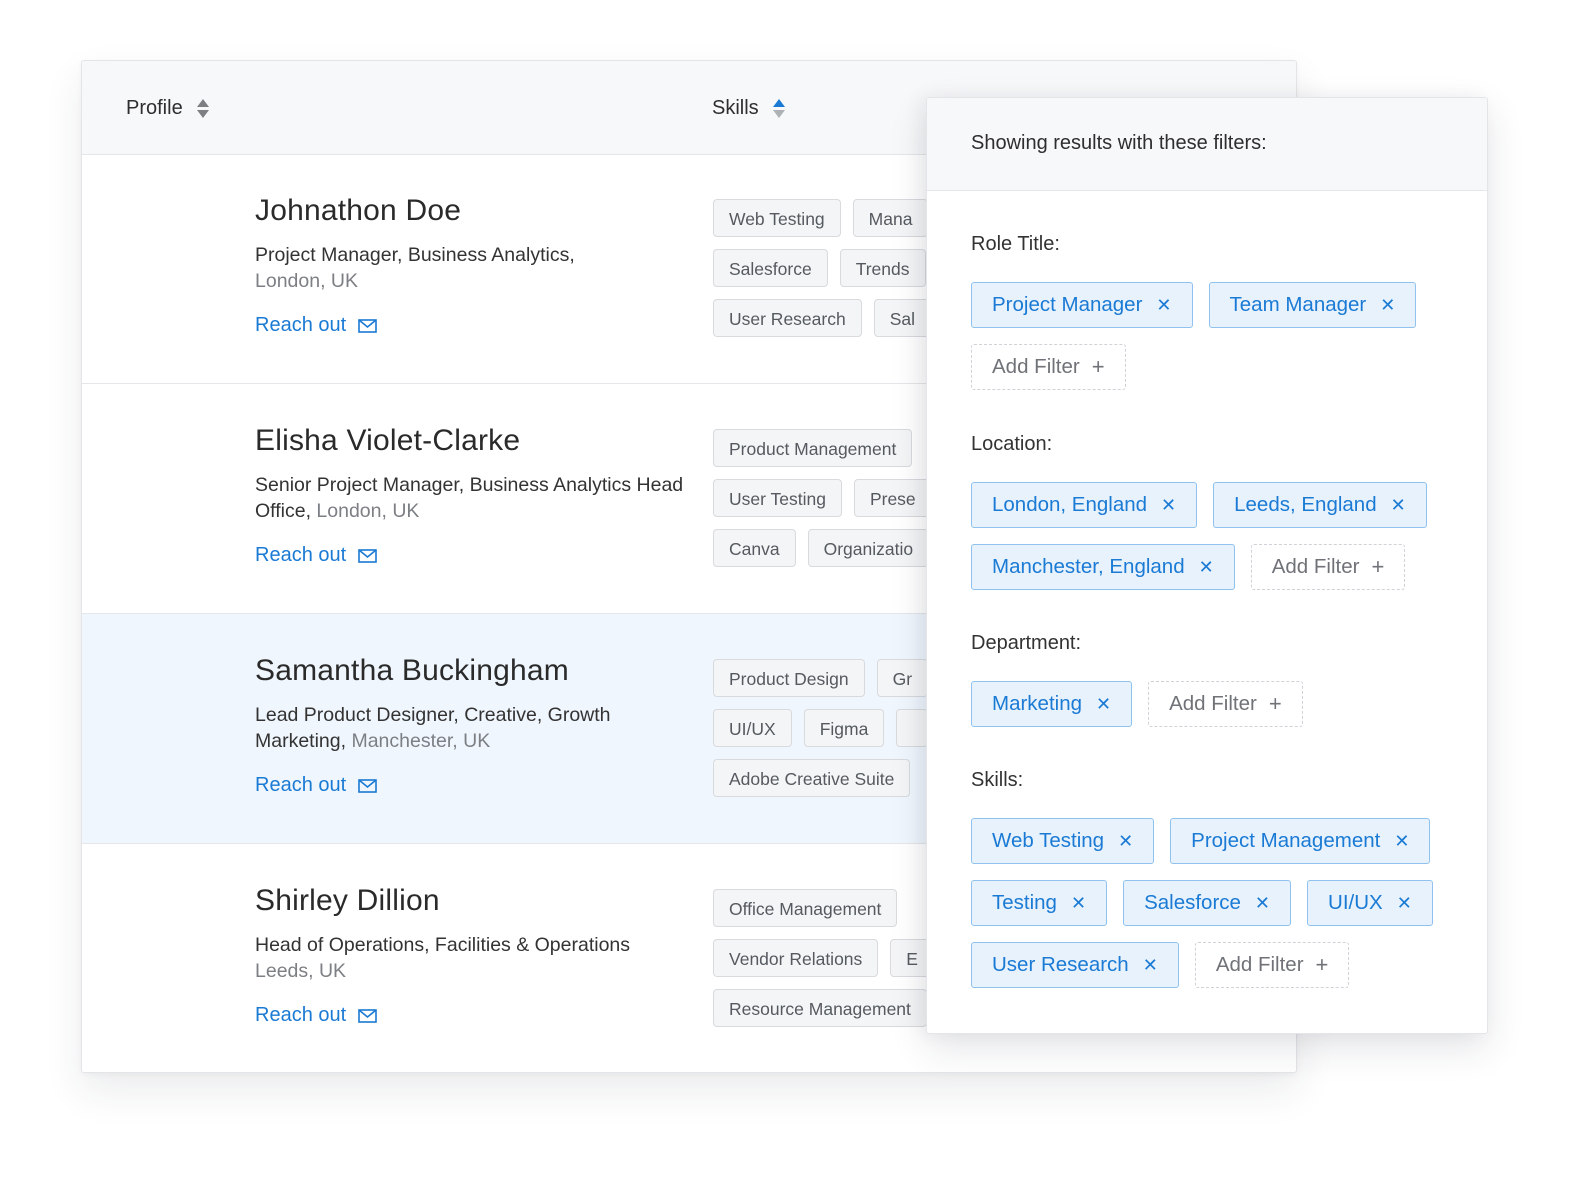 This screenshot has width=1581, height=1183. Describe the element at coordinates (902, 678) in the screenshot. I see `skill-chip: Gr` at that location.